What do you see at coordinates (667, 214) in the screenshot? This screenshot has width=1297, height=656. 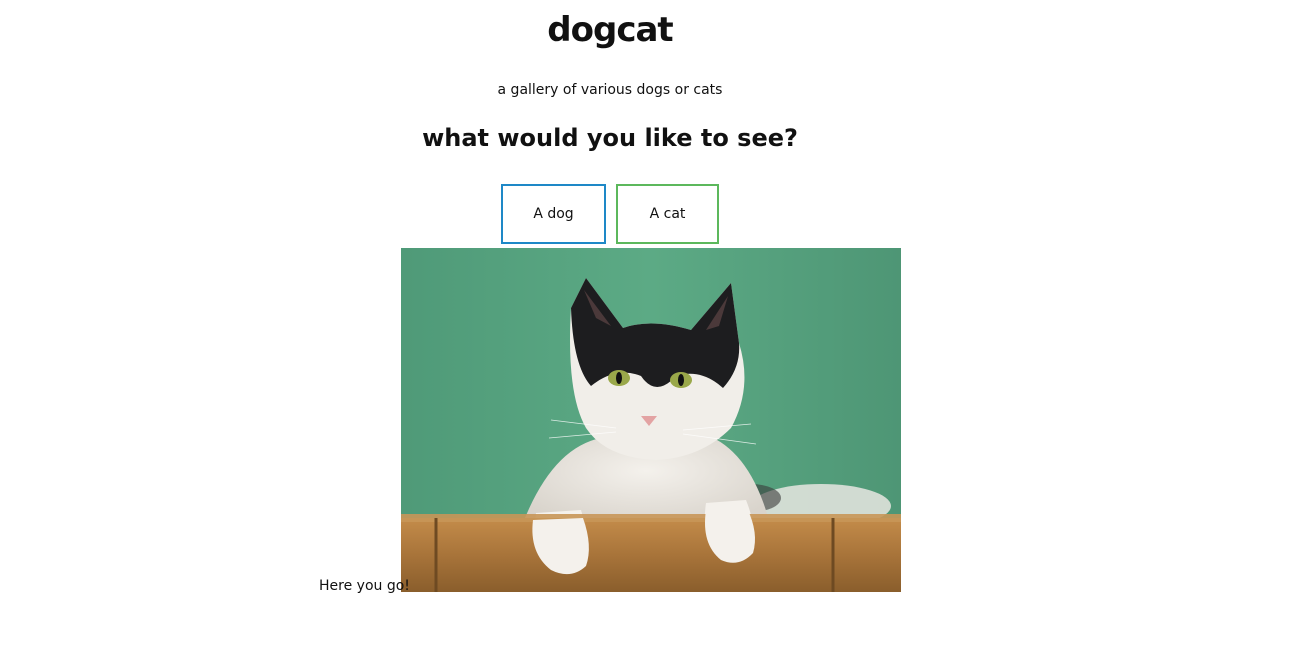 I see `cat-button: A cat` at bounding box center [667, 214].